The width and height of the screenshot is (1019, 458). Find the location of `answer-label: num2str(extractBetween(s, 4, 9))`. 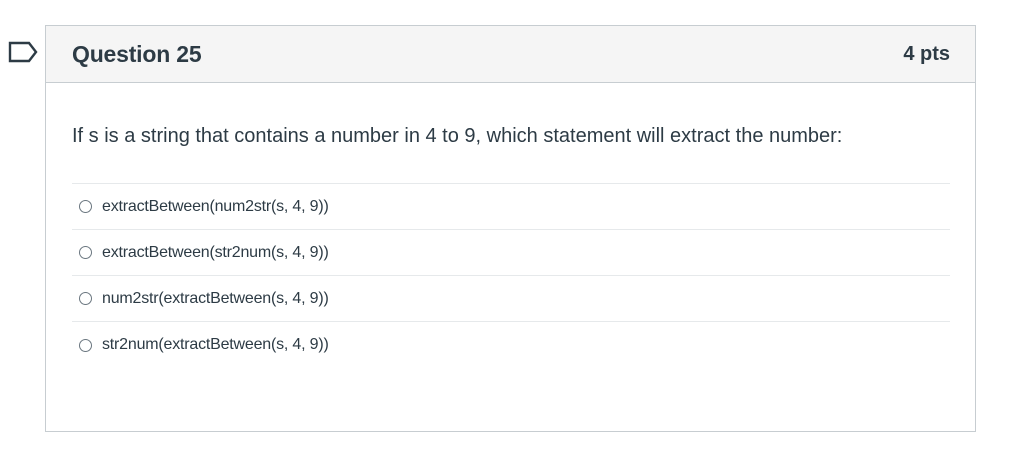

answer-label: num2str(extractBetween(s, 4, 9)) is located at coordinates (215, 299).